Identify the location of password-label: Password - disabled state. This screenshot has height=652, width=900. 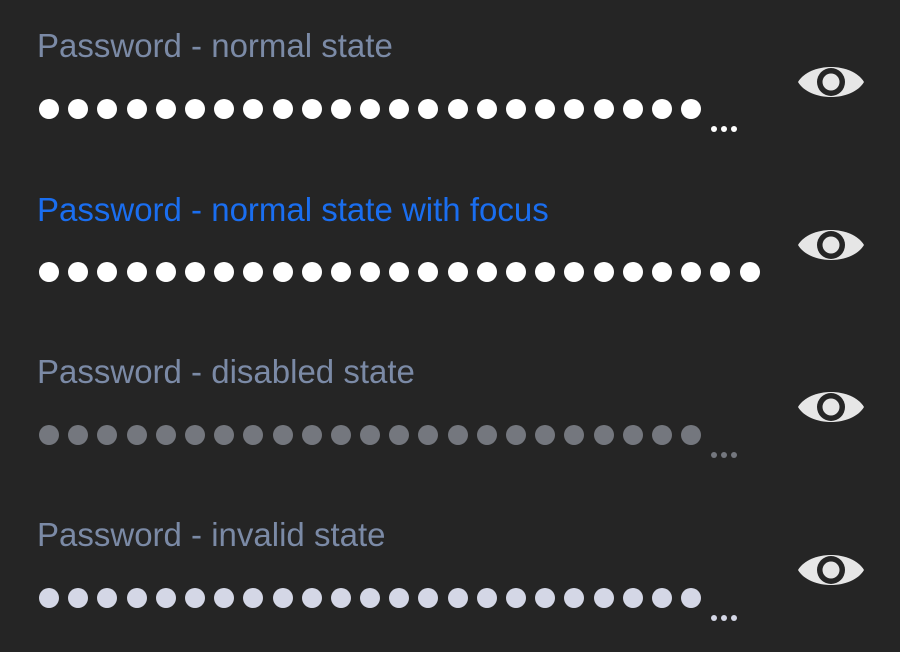
(226, 371).